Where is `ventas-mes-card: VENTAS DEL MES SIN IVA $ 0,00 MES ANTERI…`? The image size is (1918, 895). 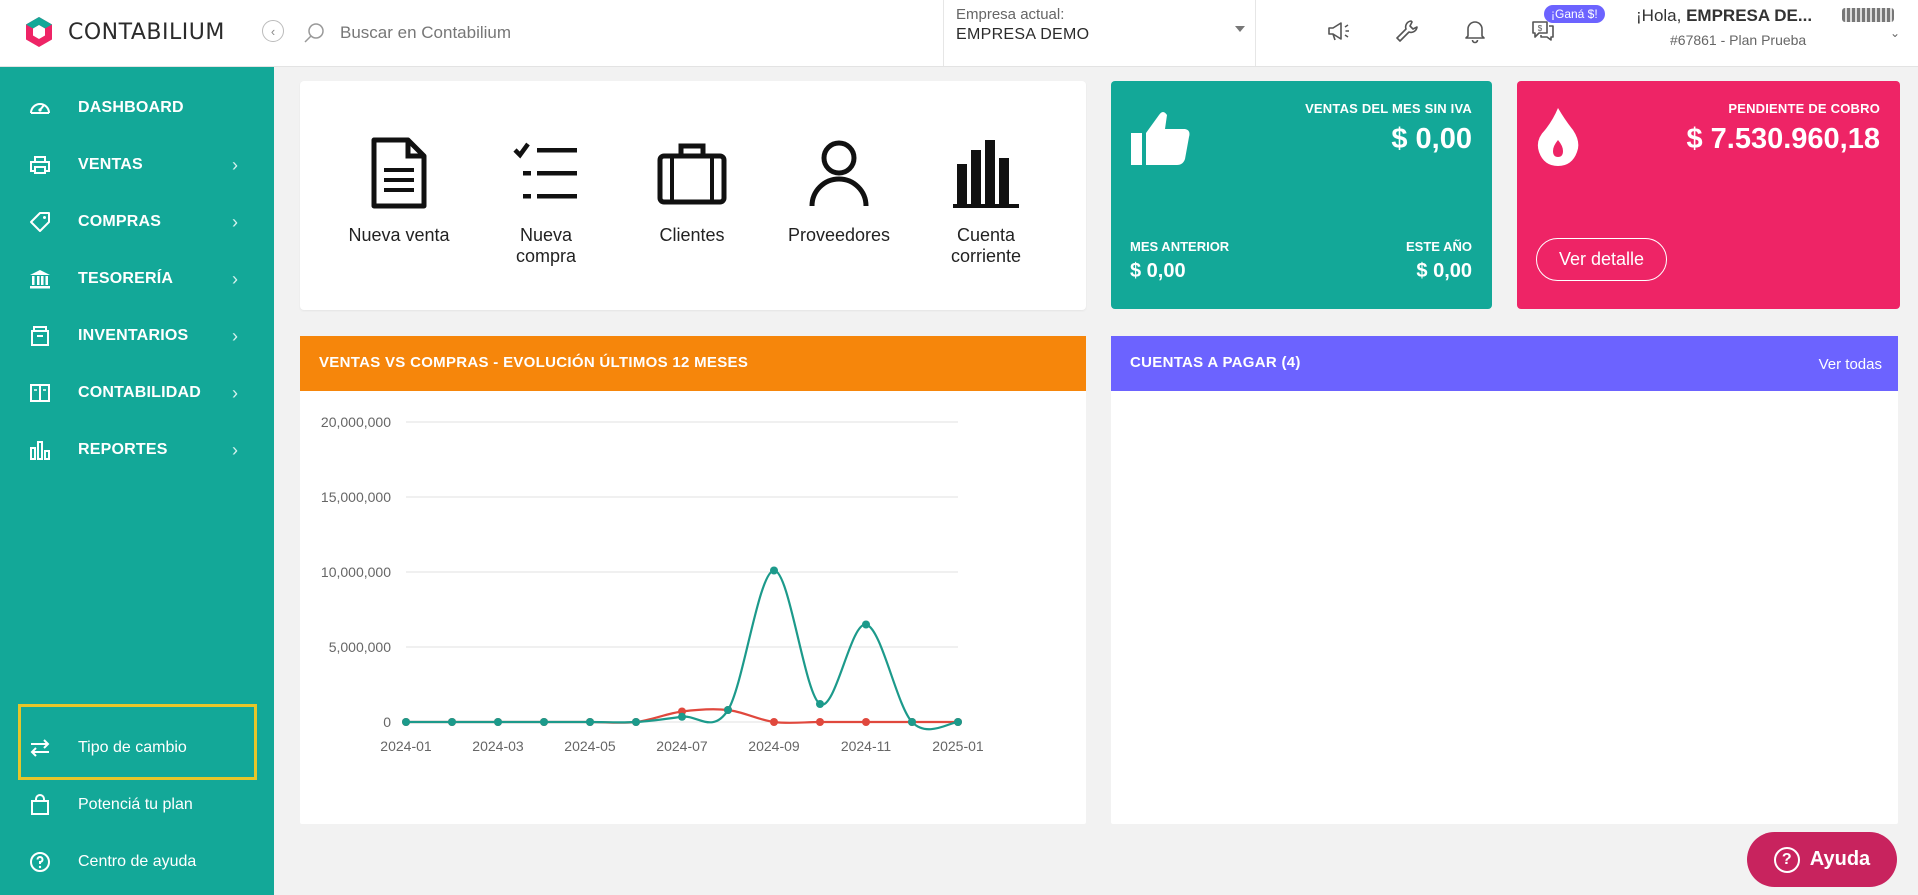 ventas-mes-card: VENTAS DEL MES SIN IVA $ 0,00 MES ANTERI… is located at coordinates (1301, 195).